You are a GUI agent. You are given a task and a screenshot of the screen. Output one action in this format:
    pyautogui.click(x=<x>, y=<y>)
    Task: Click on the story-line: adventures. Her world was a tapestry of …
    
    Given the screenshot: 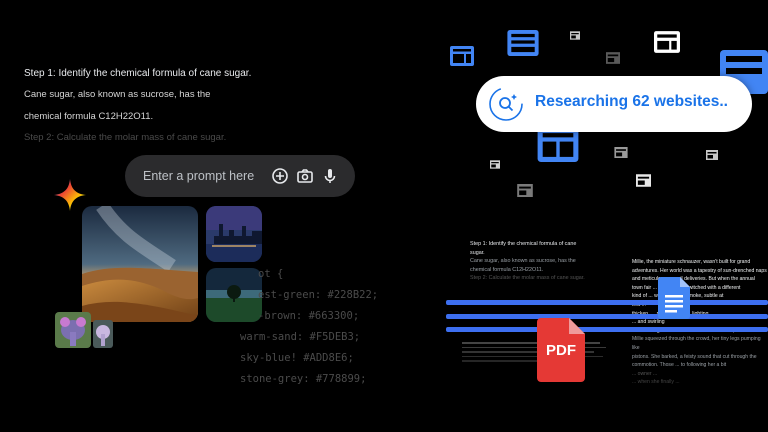 What is the action you would take?
    pyautogui.click(x=699, y=270)
    